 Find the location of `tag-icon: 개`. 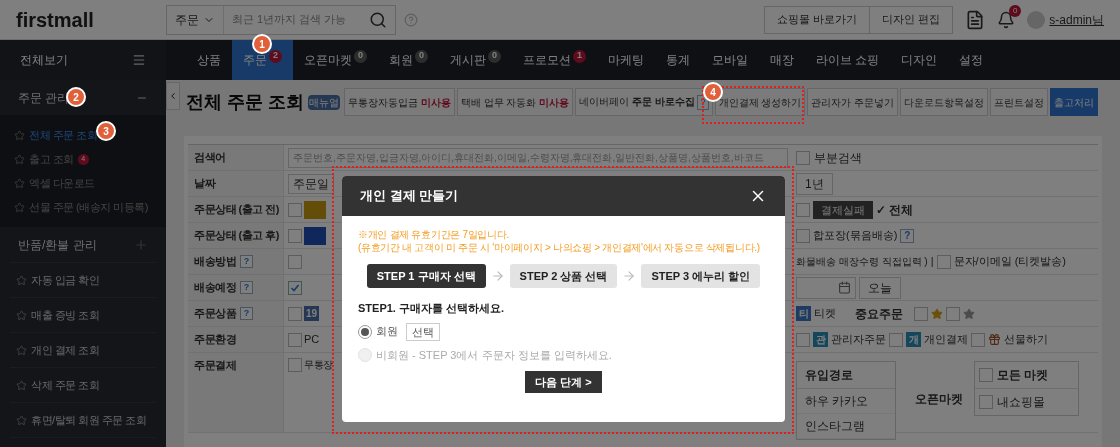

tag-icon: 개 is located at coordinates (913, 339).